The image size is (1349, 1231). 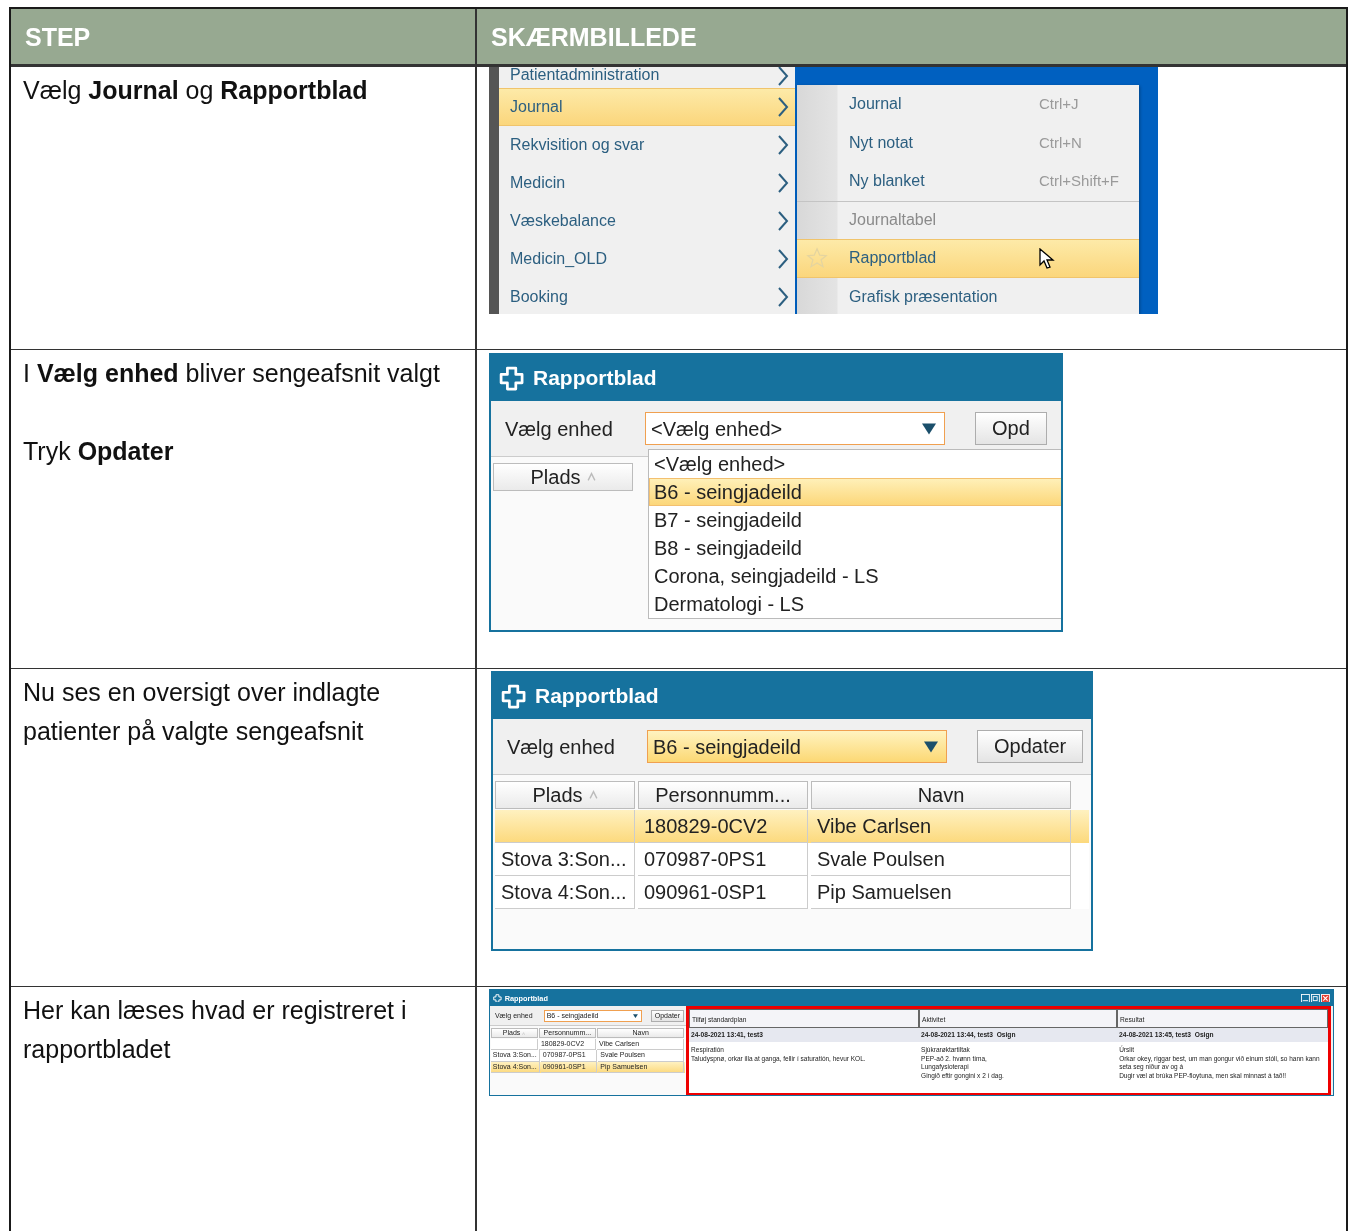 What do you see at coordinates (855, 464) in the screenshot?
I see `dropdown-option: <Vælg enhed>` at bounding box center [855, 464].